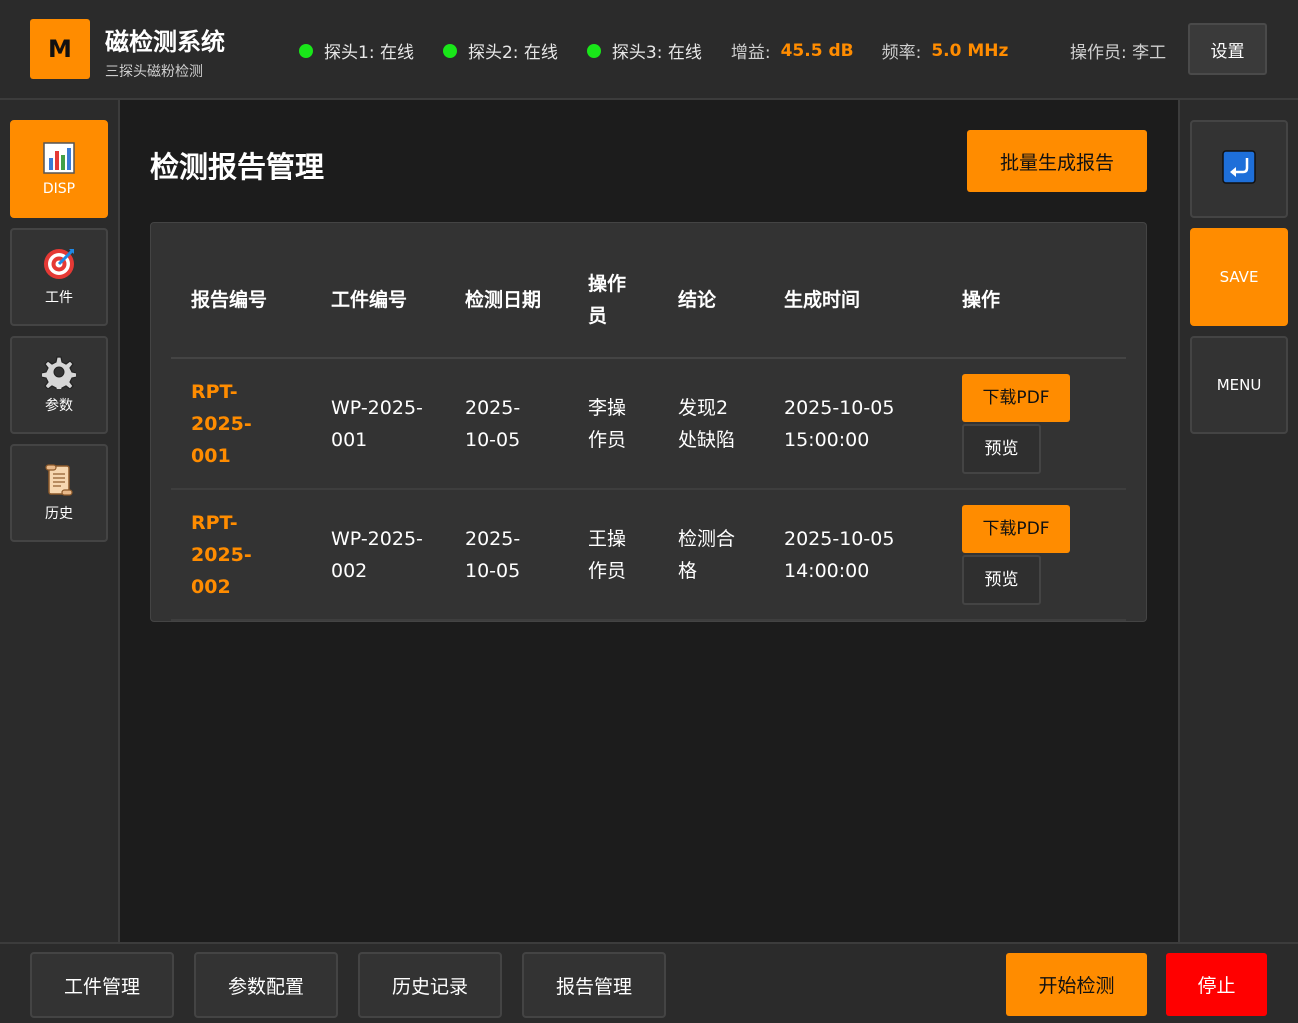 This screenshot has width=1298, height=1023. What do you see at coordinates (59, 189) in the screenshot?
I see `nav-label: DISP` at bounding box center [59, 189].